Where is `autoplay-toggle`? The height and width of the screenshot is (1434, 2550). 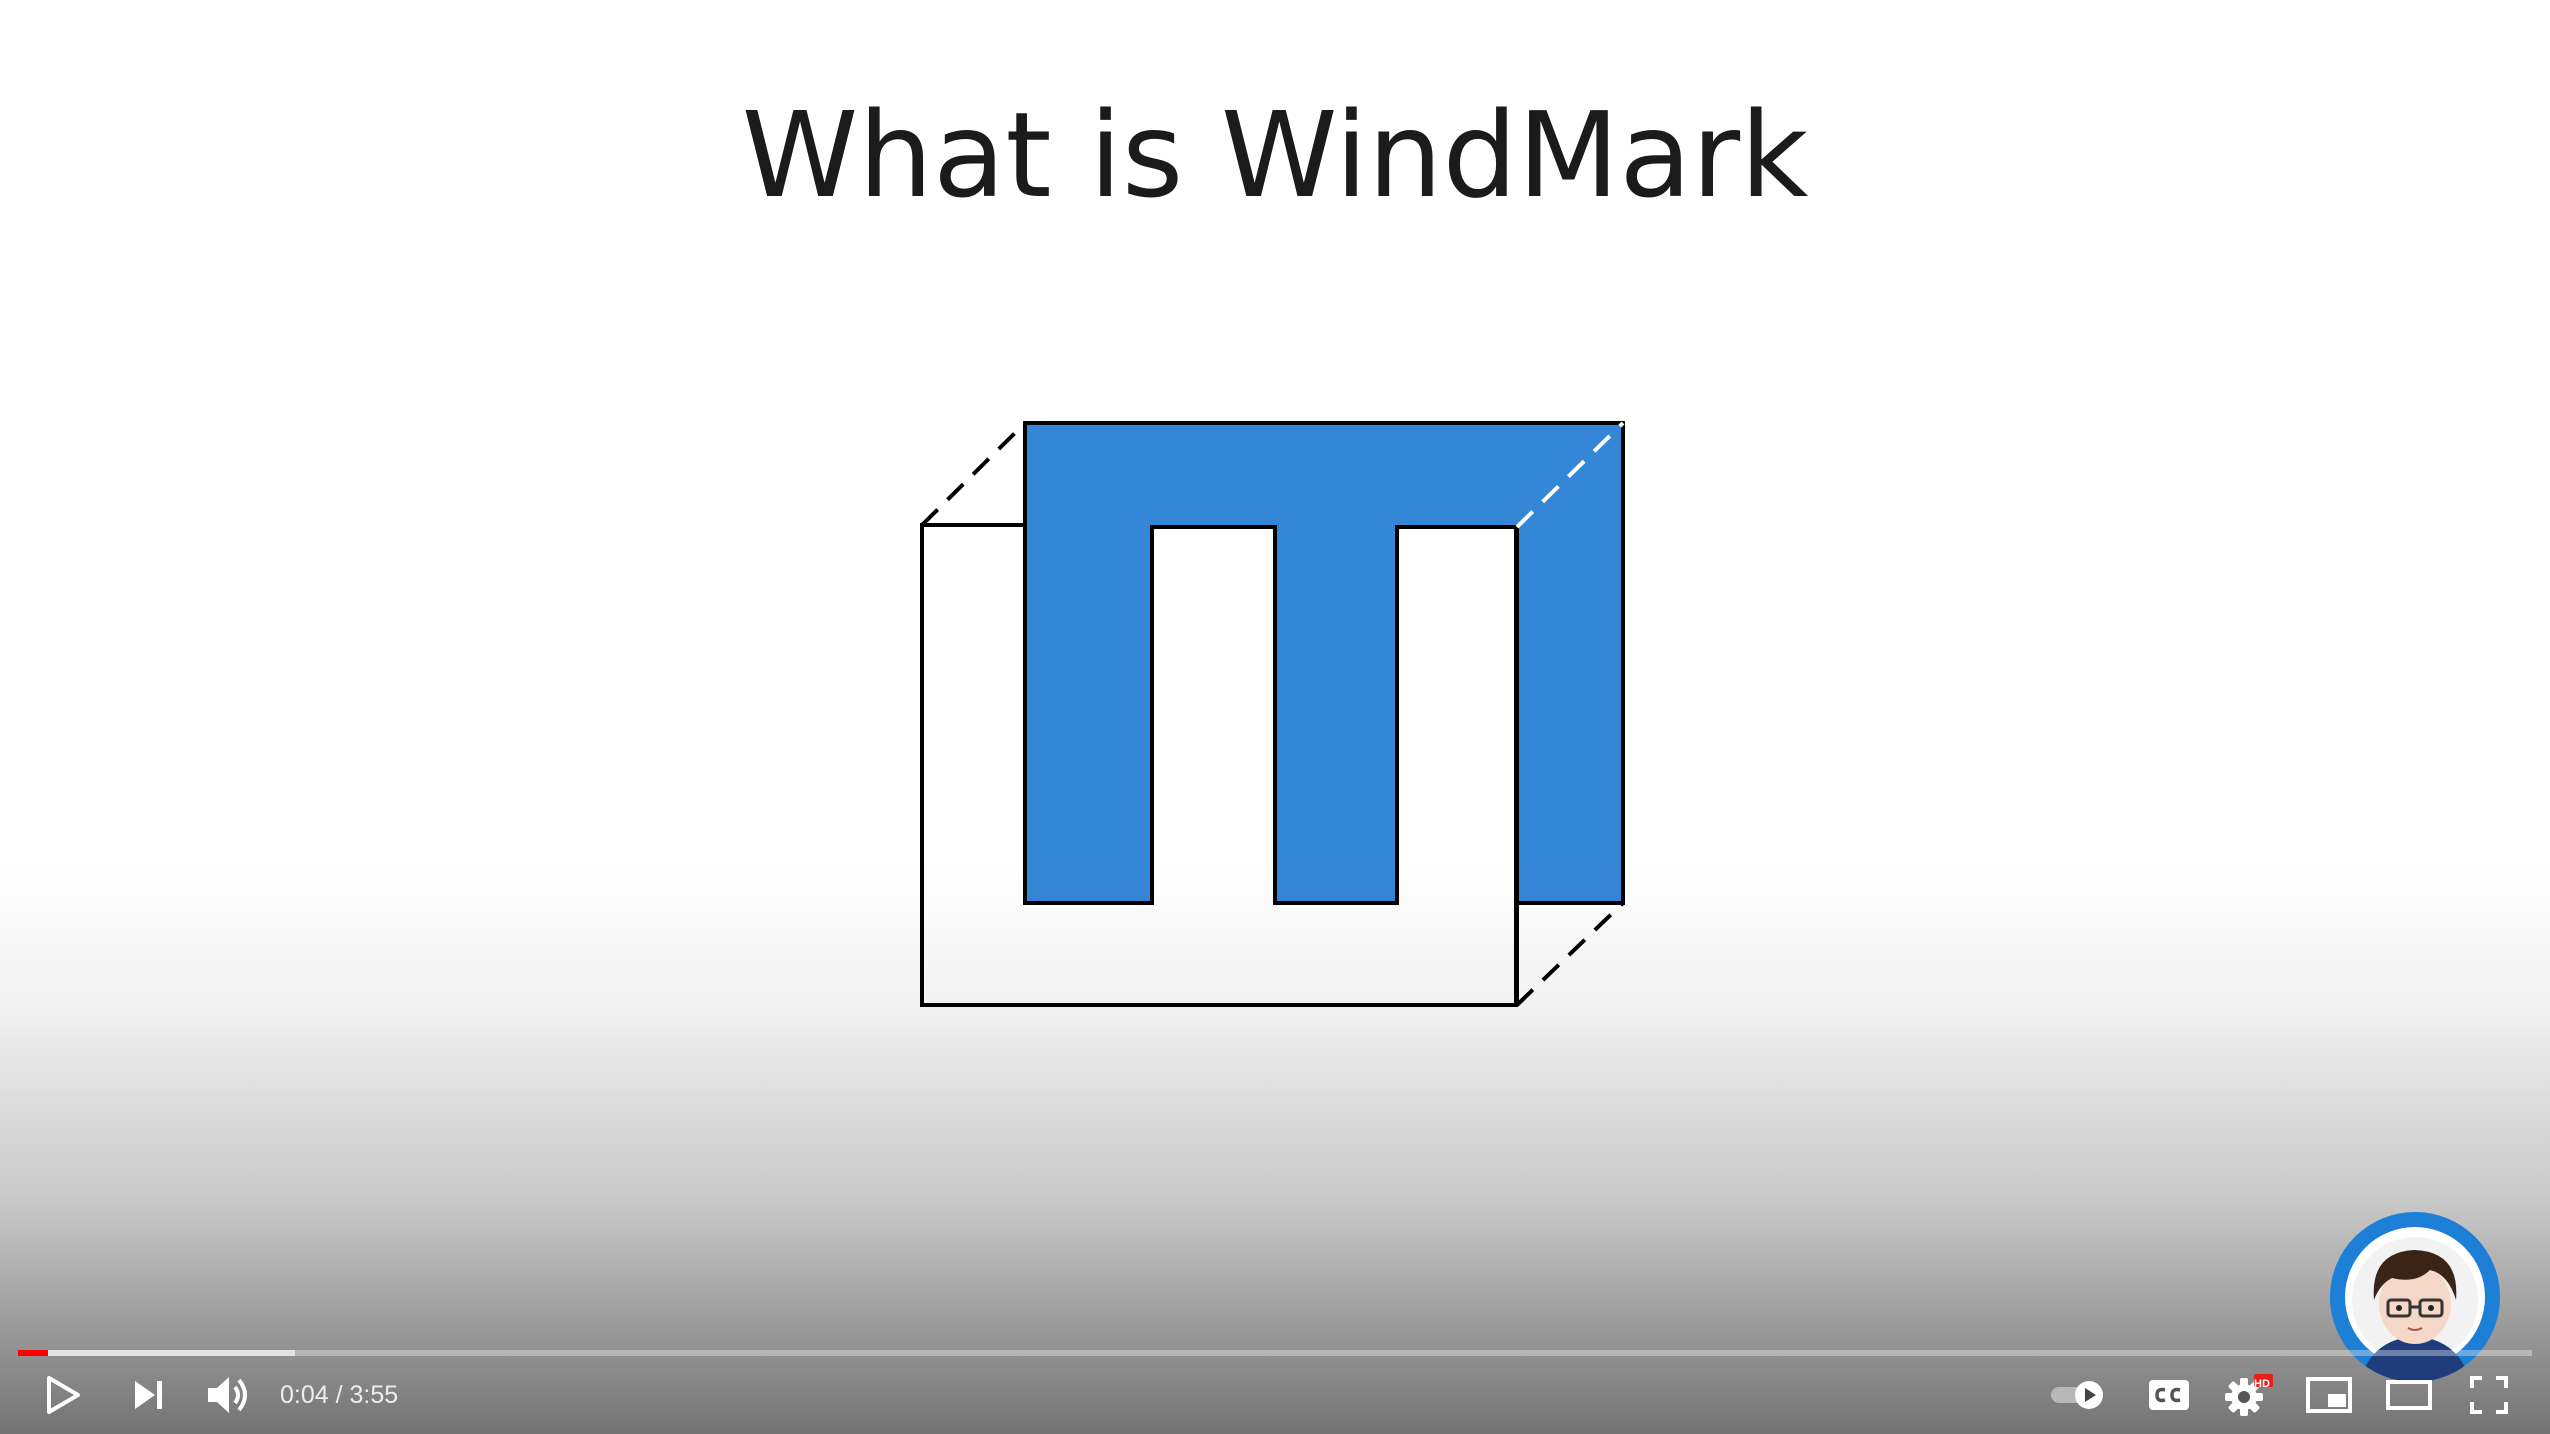 autoplay-toggle is located at coordinates (2079, 1395).